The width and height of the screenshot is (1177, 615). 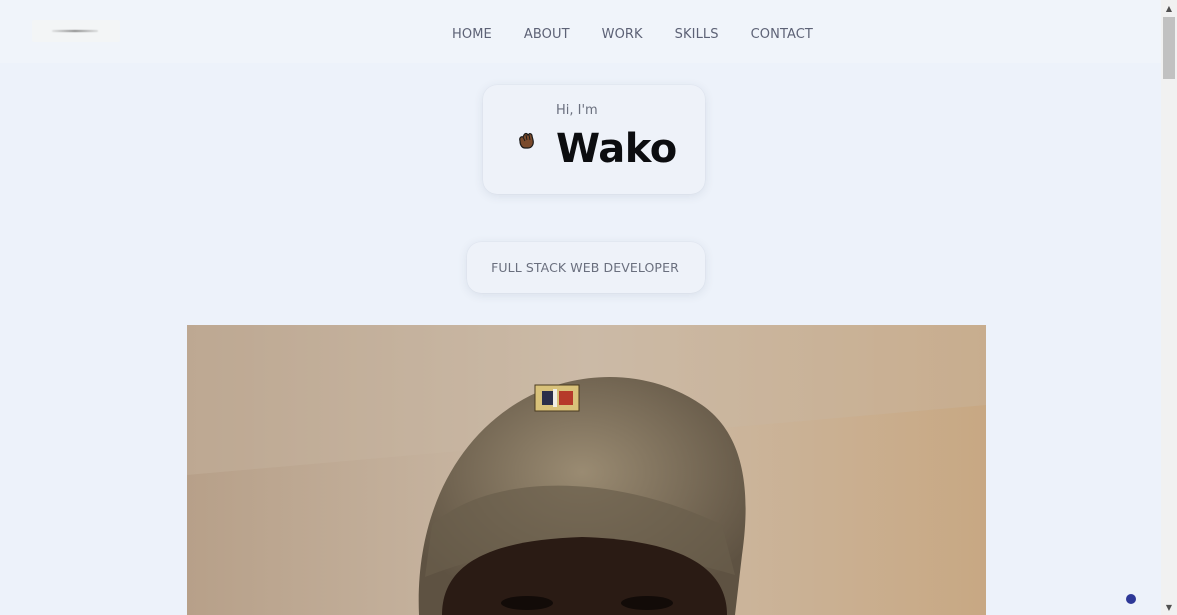 I want to click on logo-image, so click(x=76, y=31).